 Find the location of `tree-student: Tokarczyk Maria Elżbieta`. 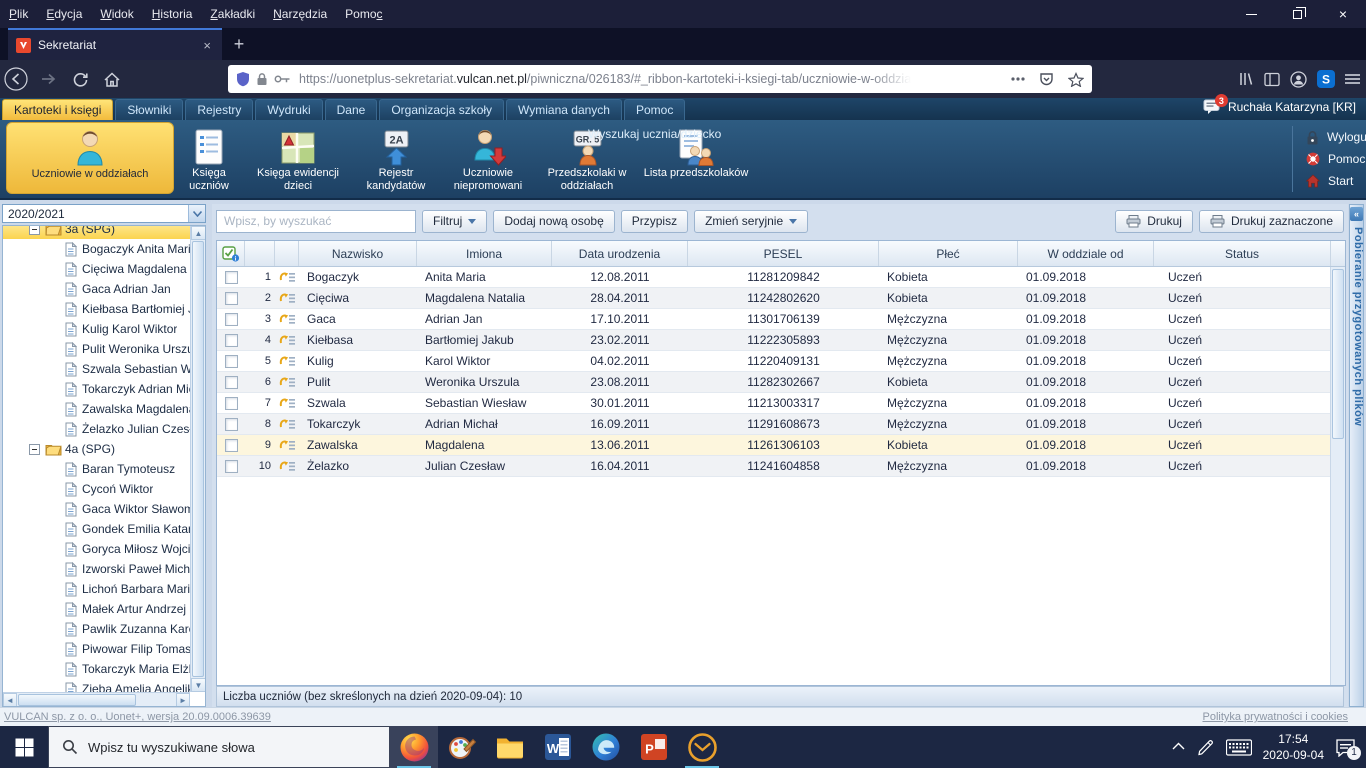

tree-student: Tokarczyk Maria Elżbieta is located at coordinates (96, 669).